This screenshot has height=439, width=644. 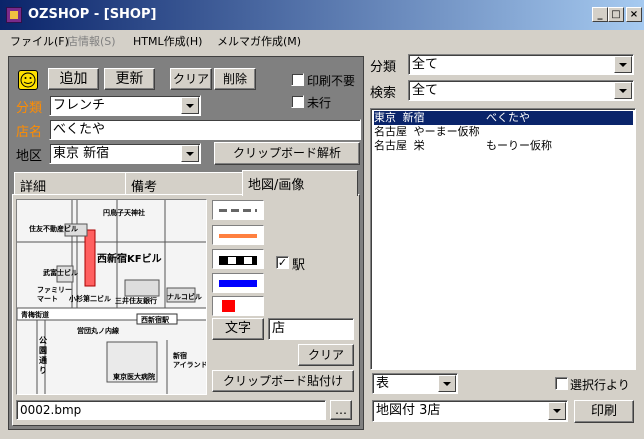 I want to click on map-label-kf-building: 西新宿KFビル, so click(x=129, y=259).